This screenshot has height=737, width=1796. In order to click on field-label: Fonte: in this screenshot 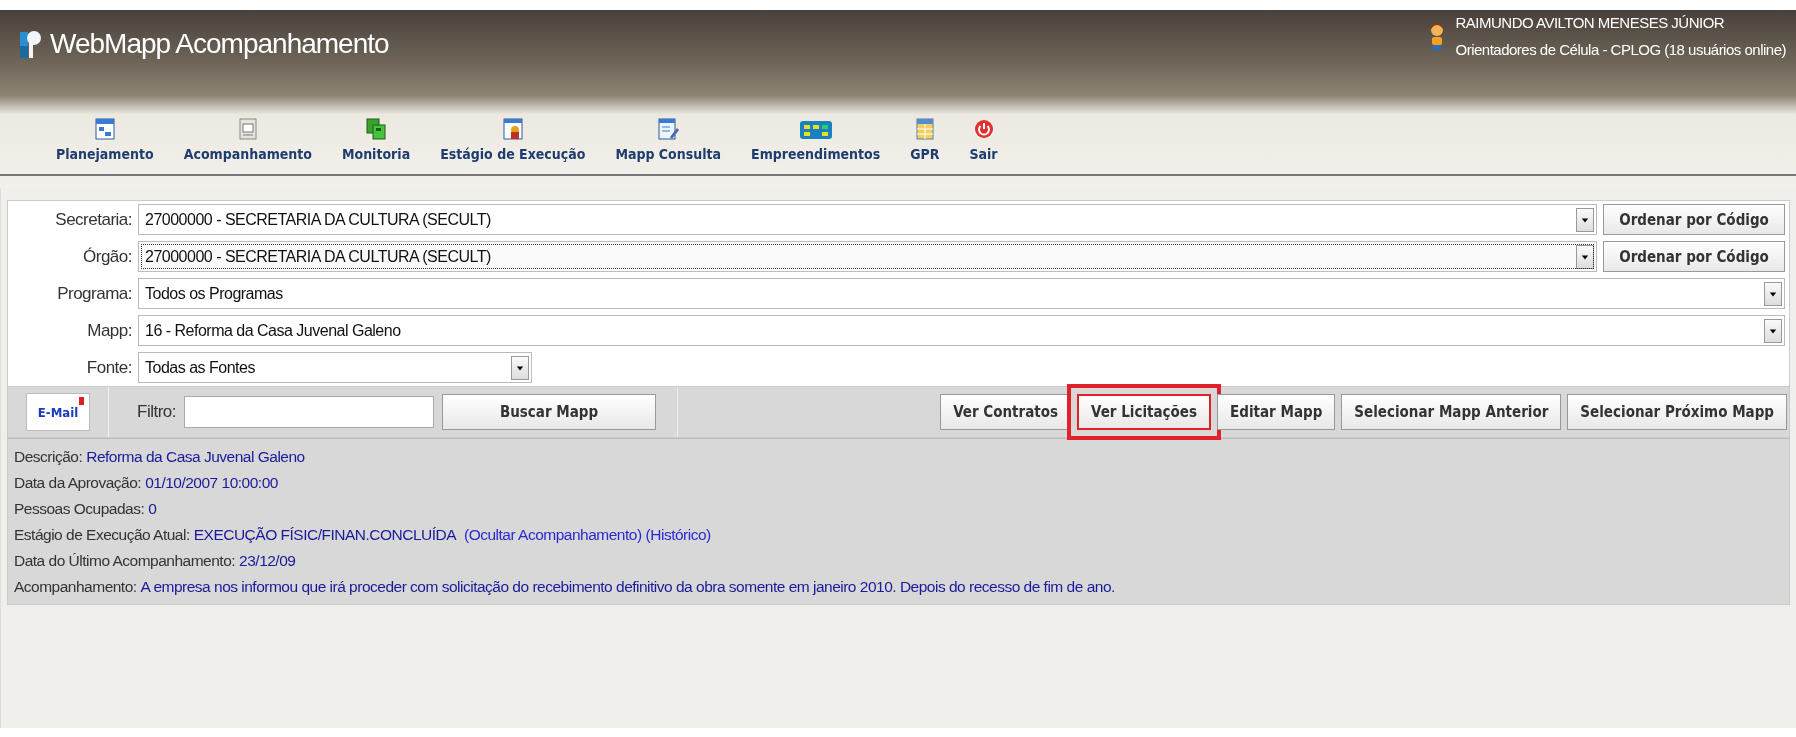, I will do `click(108, 367)`.